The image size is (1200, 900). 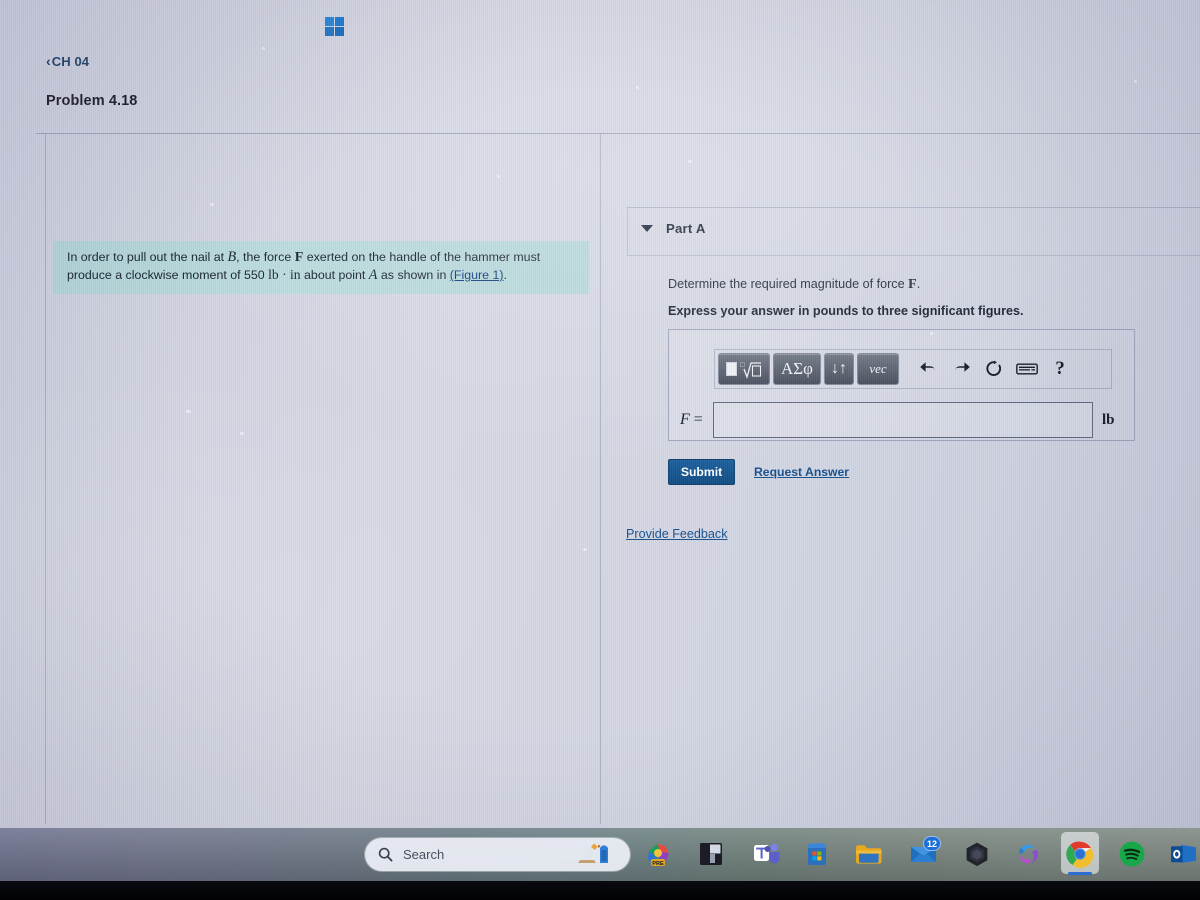 I want to click on vector-button: vec, so click(x=878, y=369).